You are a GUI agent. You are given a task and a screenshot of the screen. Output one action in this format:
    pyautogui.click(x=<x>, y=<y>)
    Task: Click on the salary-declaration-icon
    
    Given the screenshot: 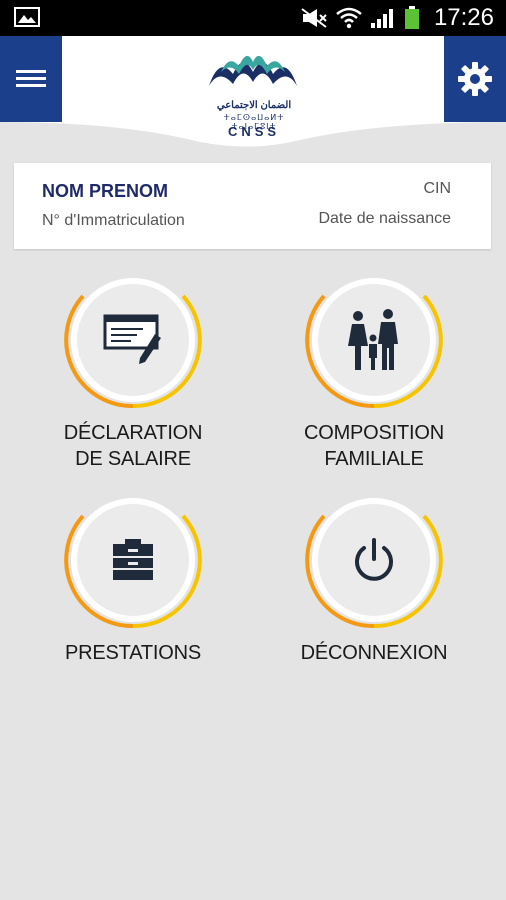 What is the action you would take?
    pyautogui.click(x=132, y=339)
    